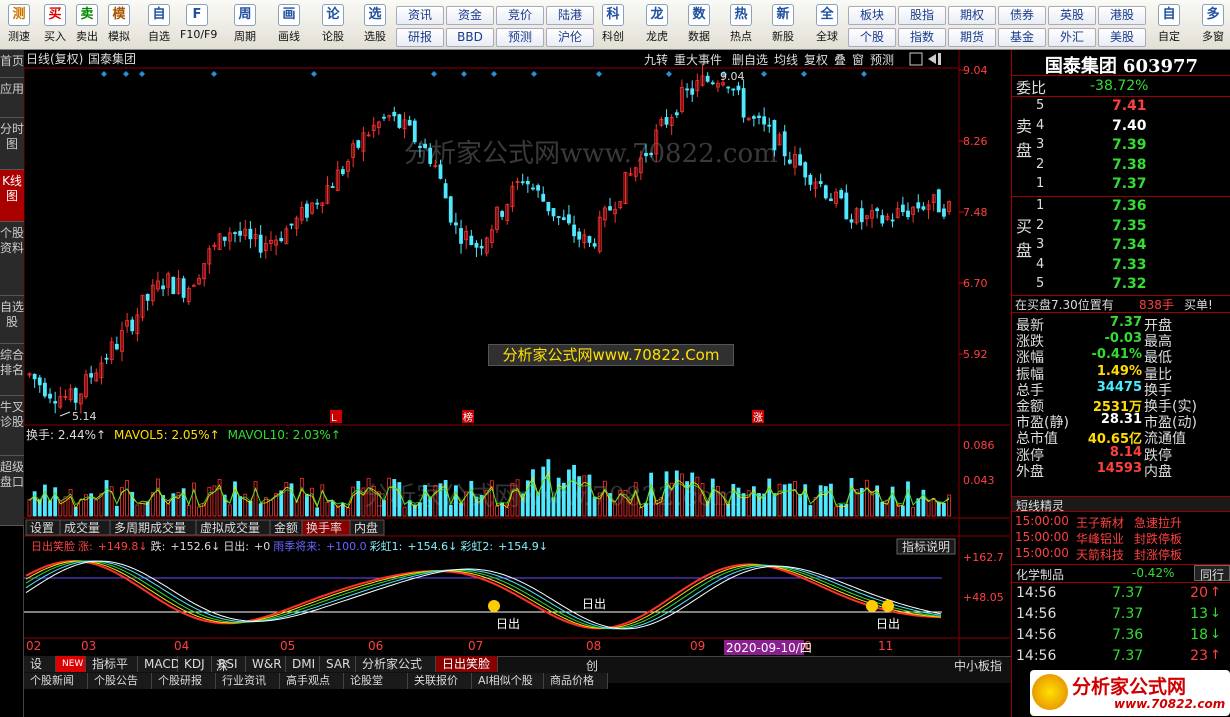  What do you see at coordinates (576, 681) in the screenshot?
I see `news-tab-8: 商品价格` at bounding box center [576, 681].